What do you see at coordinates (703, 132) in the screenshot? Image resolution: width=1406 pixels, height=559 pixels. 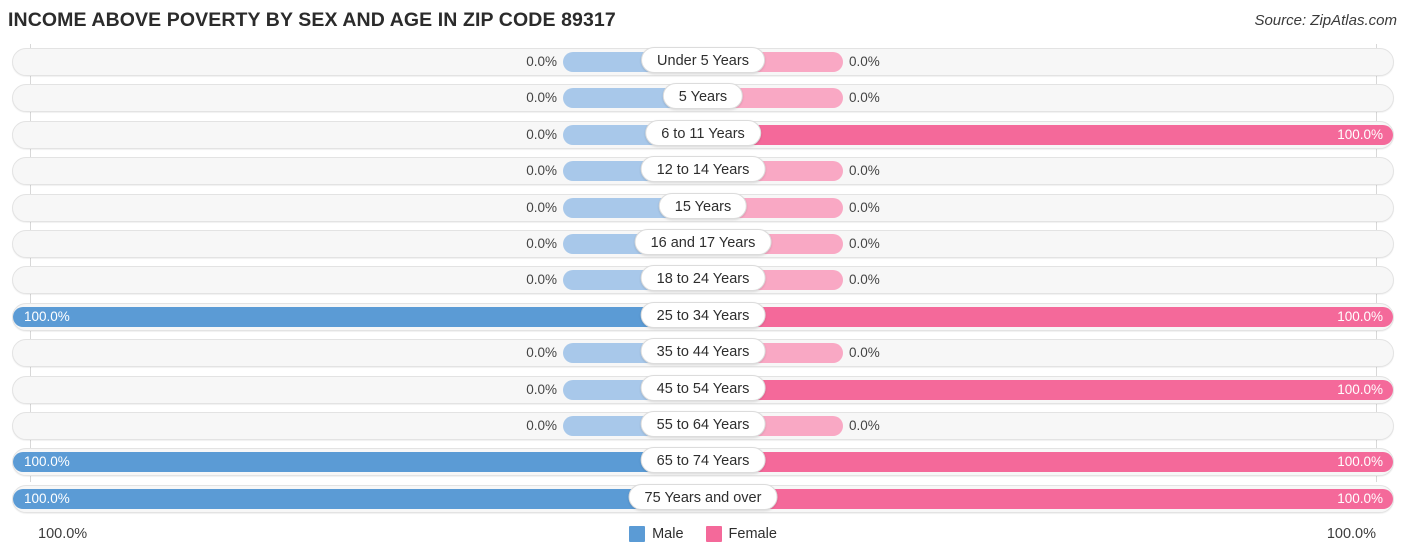 I see `bar-row-label: 6 to 11 Years` at bounding box center [703, 132].